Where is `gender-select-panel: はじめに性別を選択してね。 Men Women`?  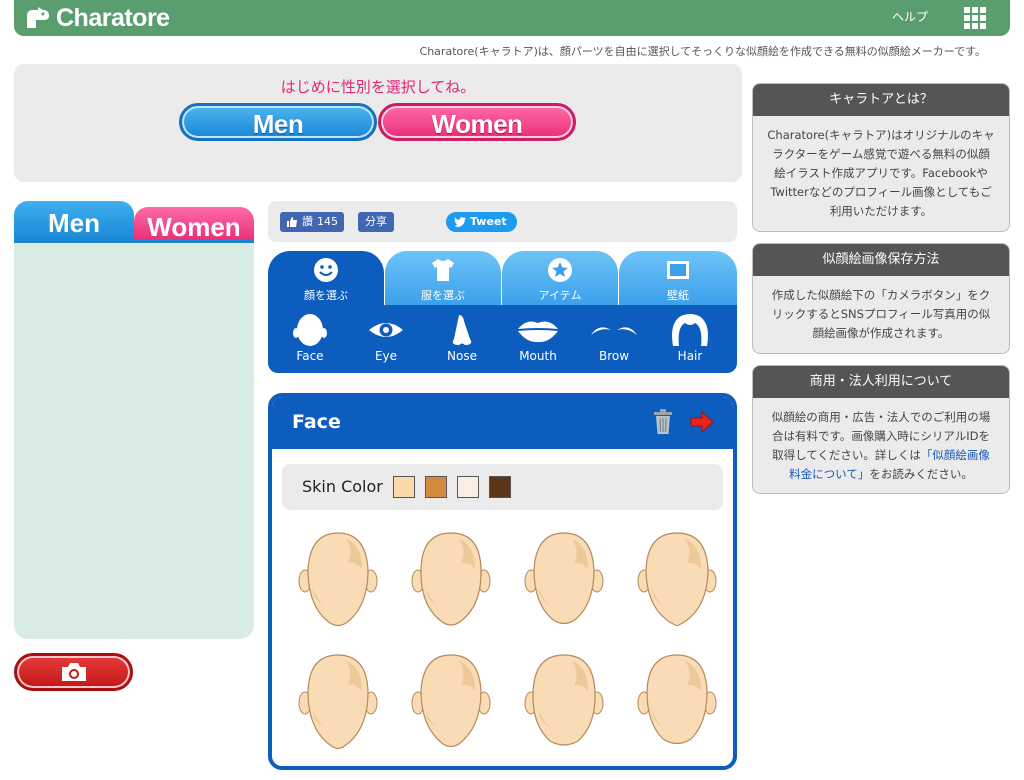
gender-select-panel: はじめに性別を選択してね。 Men Women is located at coordinates (378, 123).